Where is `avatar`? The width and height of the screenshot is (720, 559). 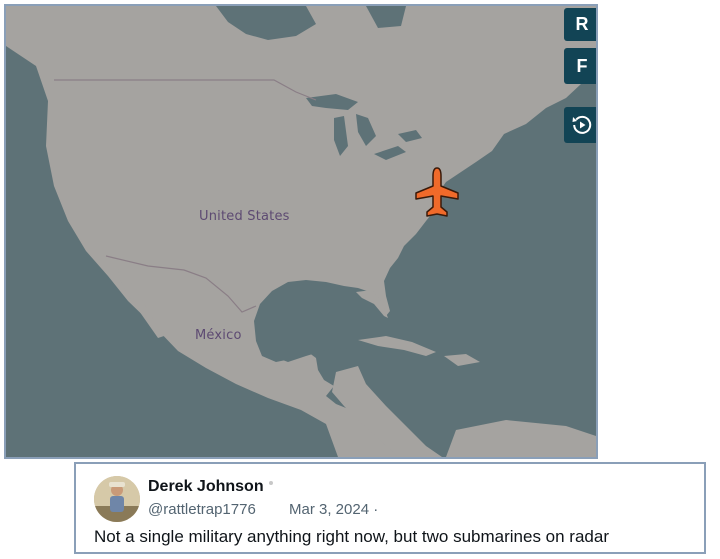
avatar is located at coordinates (117, 499).